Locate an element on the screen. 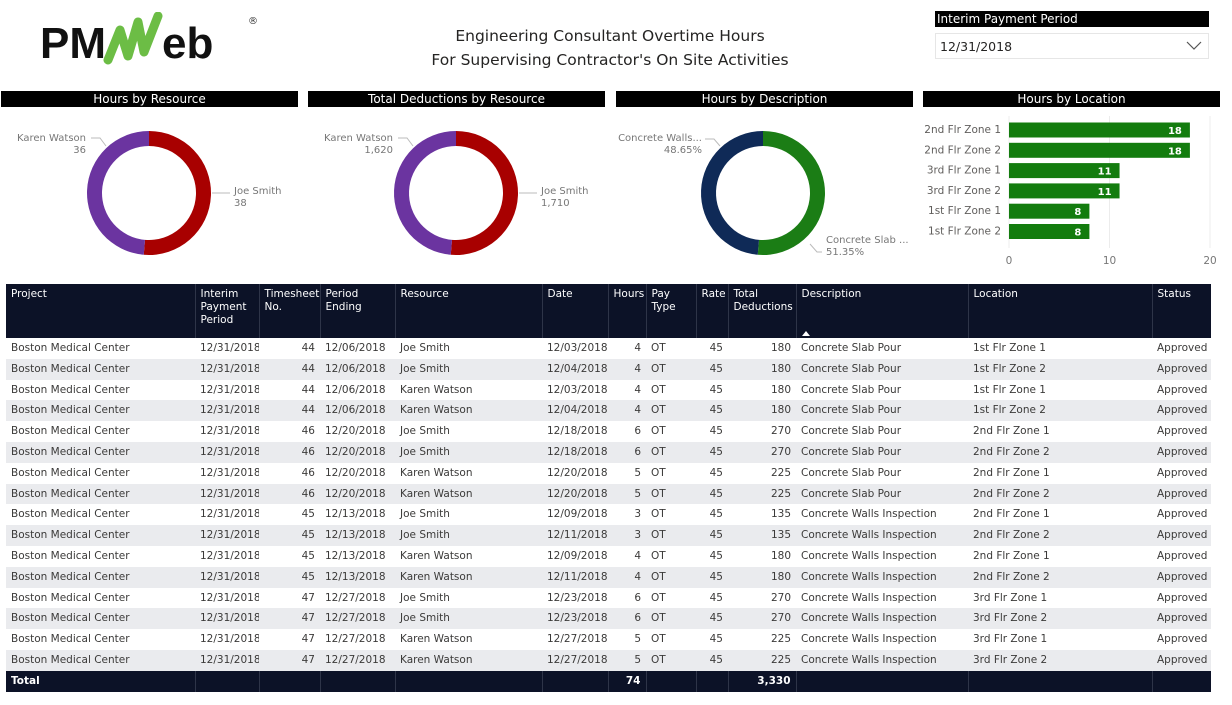 This screenshot has height=705, width=1232. sort-ascending-icon is located at coordinates (805, 333).